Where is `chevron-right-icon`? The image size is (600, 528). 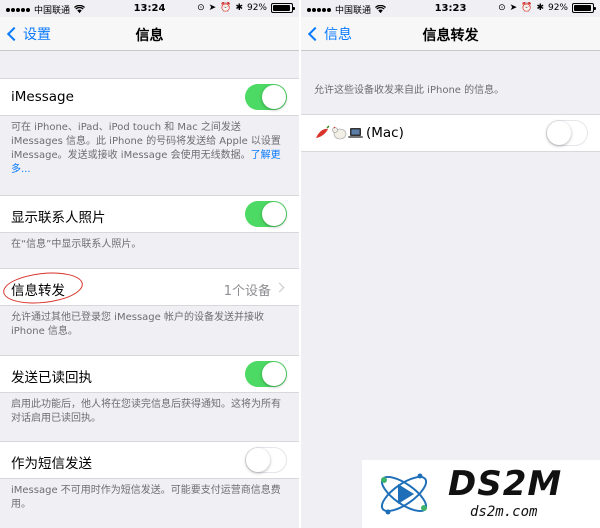 chevron-right-icon is located at coordinates (279, 287).